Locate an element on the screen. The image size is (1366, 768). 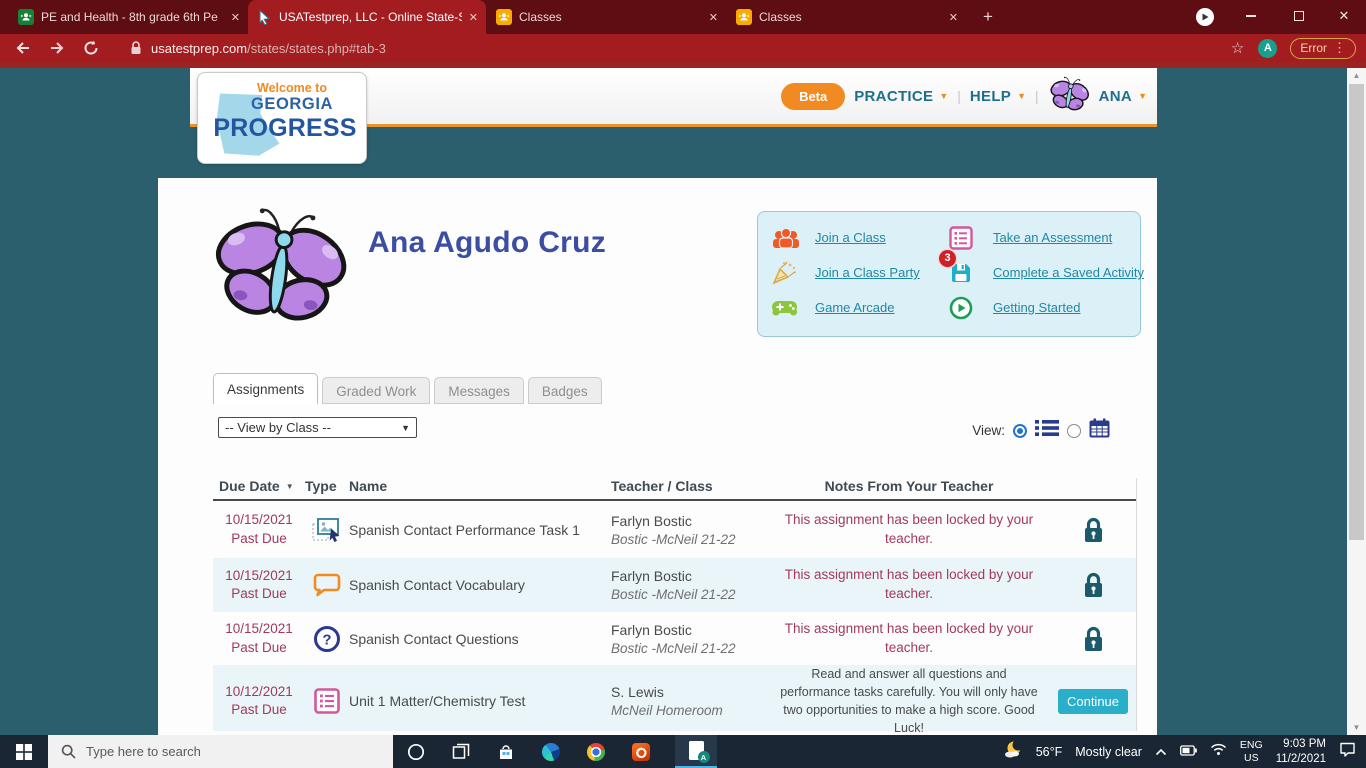
quick-link-saved-activity: 3 Complete a Saved Activity is located at coordinates (1041, 269).